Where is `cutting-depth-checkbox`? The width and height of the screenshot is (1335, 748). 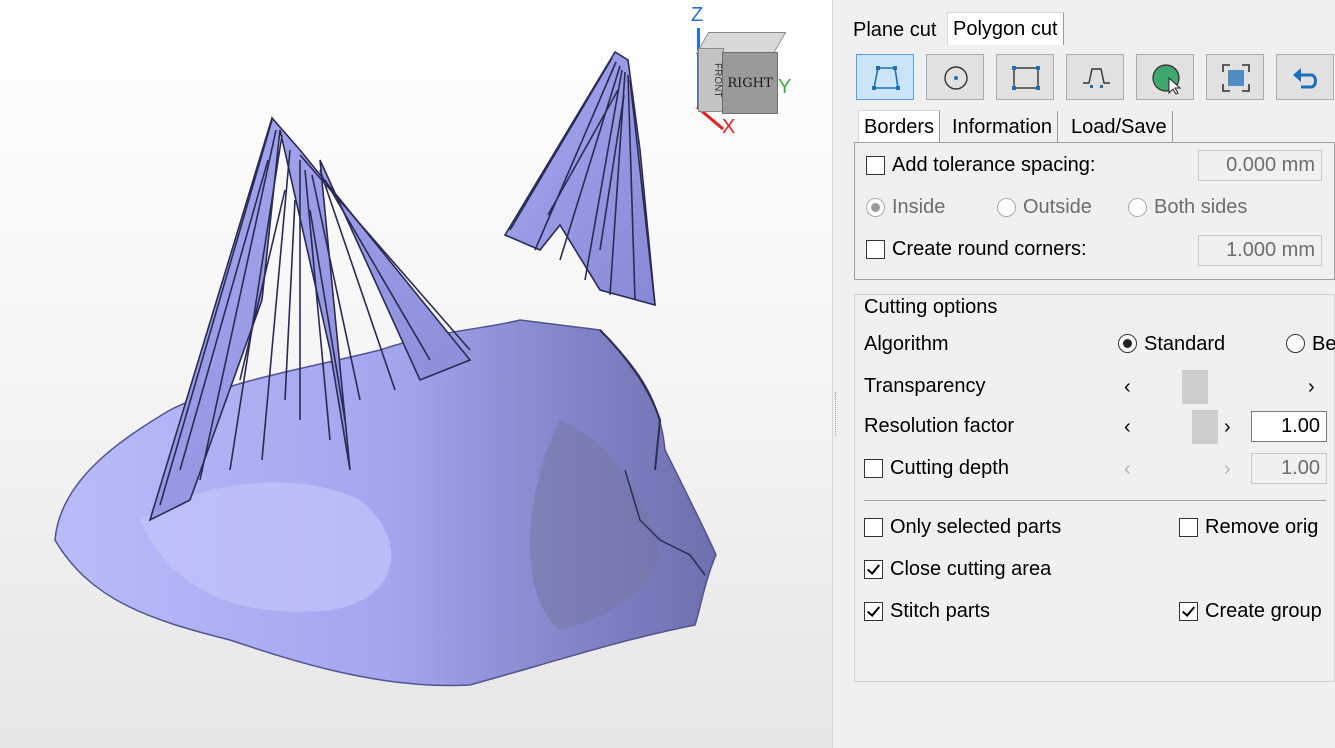
cutting-depth-checkbox is located at coordinates (873, 468).